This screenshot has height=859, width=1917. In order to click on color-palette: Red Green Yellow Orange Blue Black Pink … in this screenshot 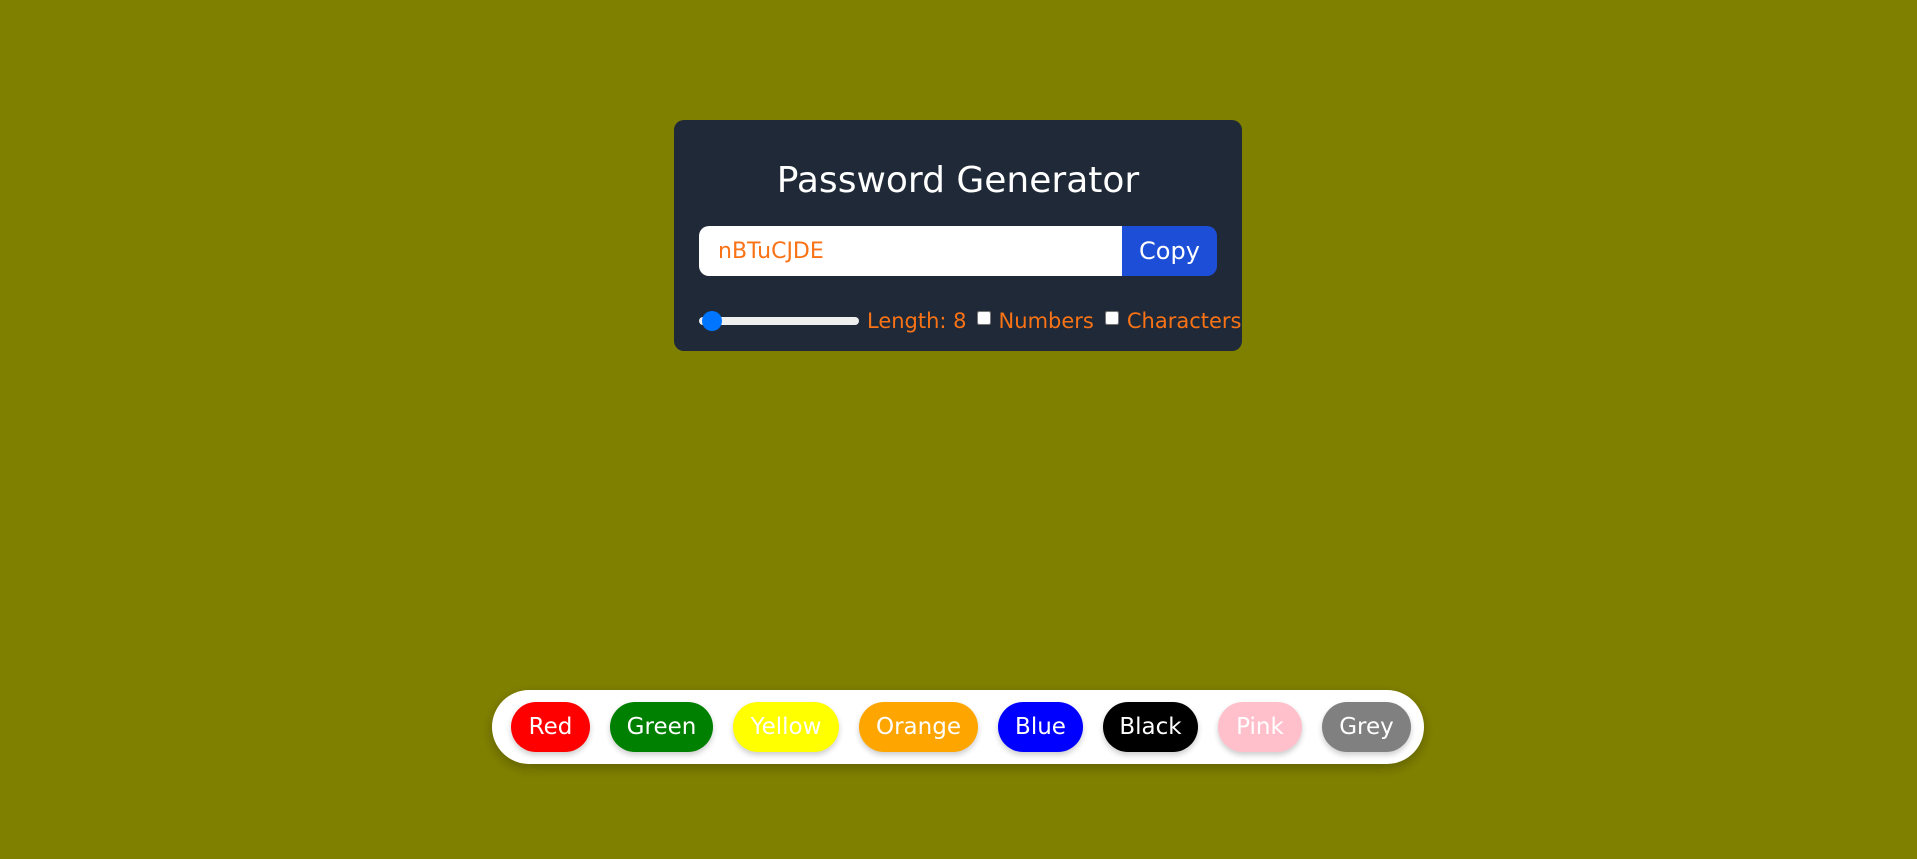, I will do `click(958, 727)`.